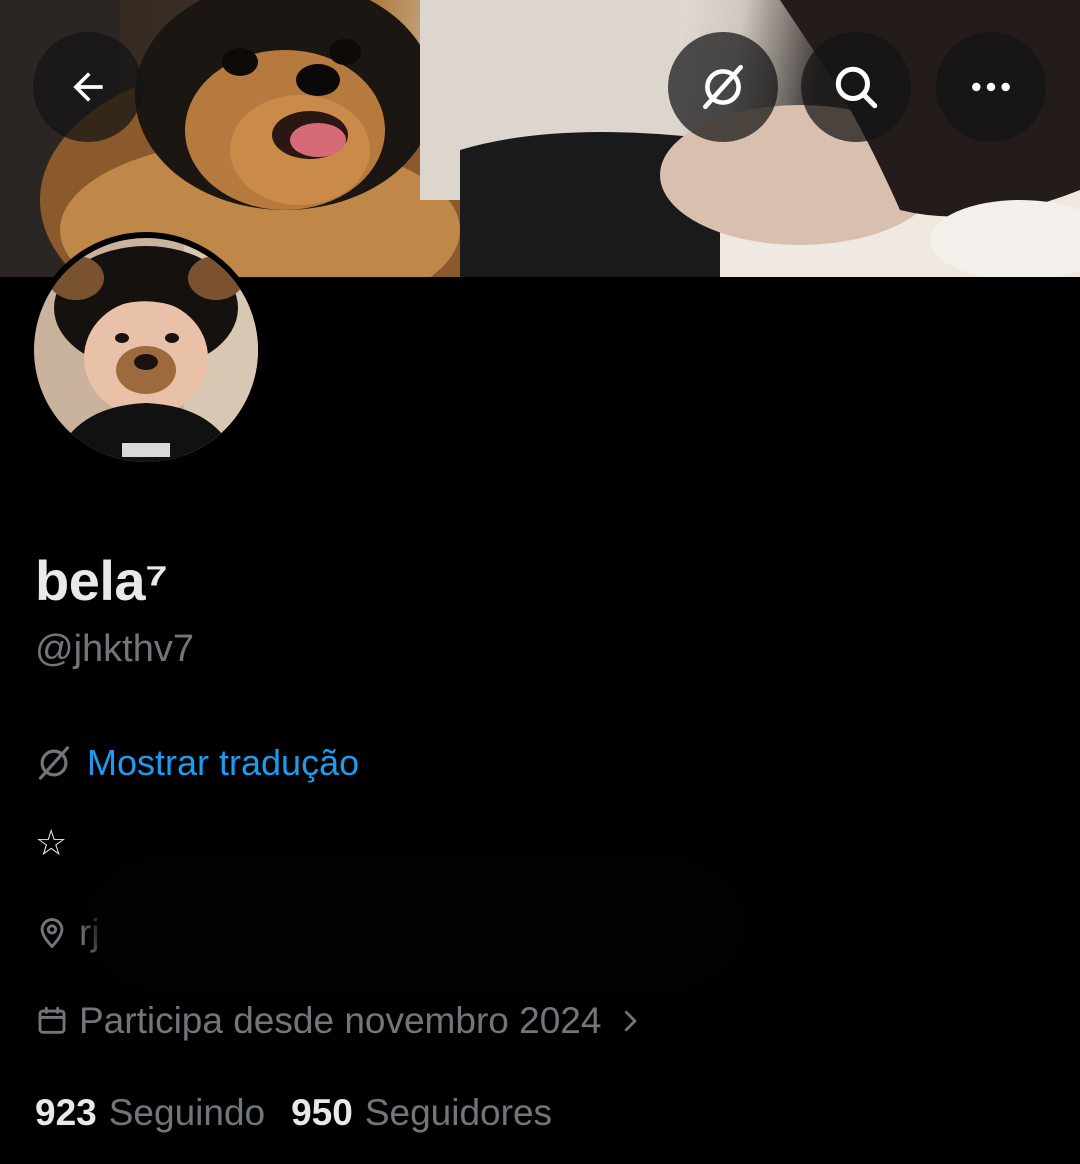 The width and height of the screenshot is (1080, 1164). What do you see at coordinates (51, 842) in the screenshot?
I see `profile-bio: ☆` at bounding box center [51, 842].